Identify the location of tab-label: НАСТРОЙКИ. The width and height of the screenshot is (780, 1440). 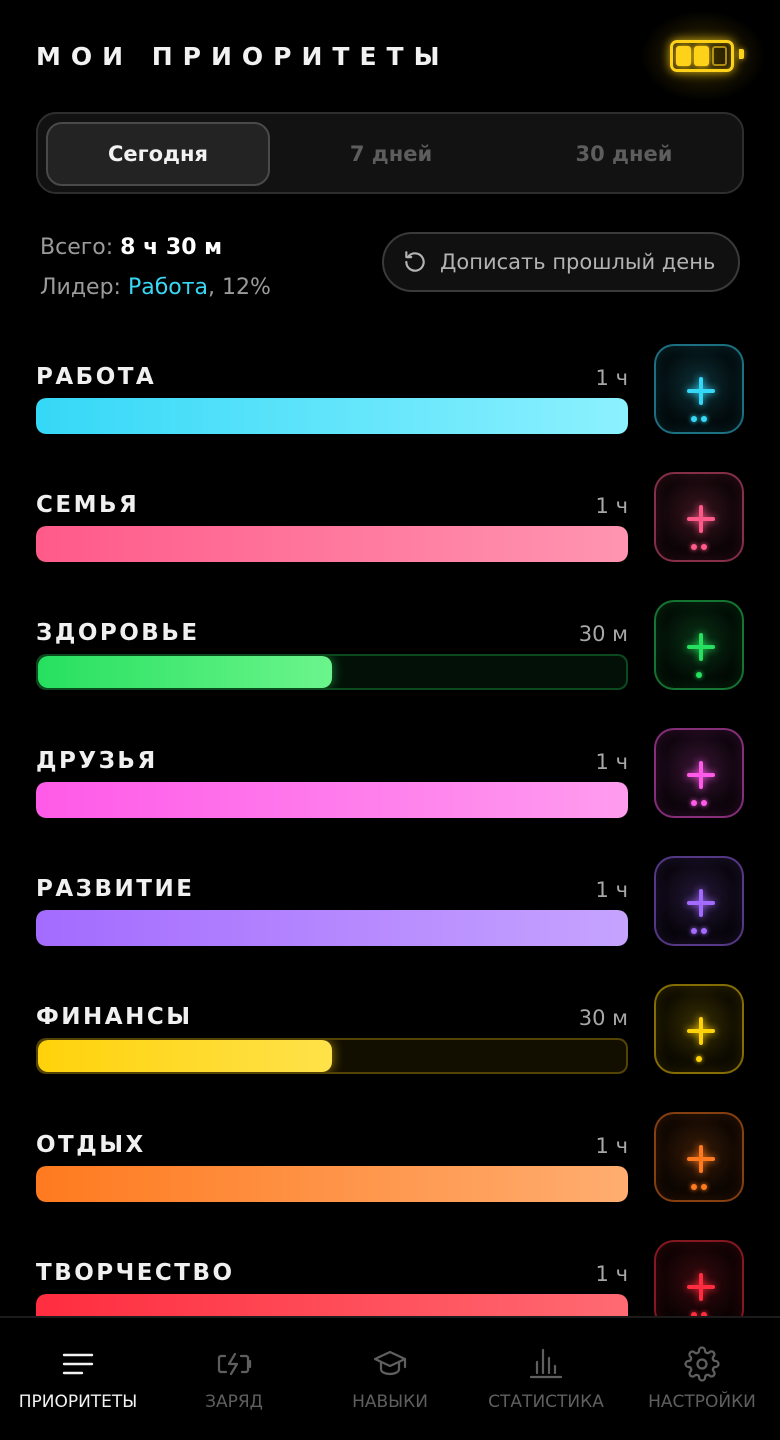
(702, 1402).